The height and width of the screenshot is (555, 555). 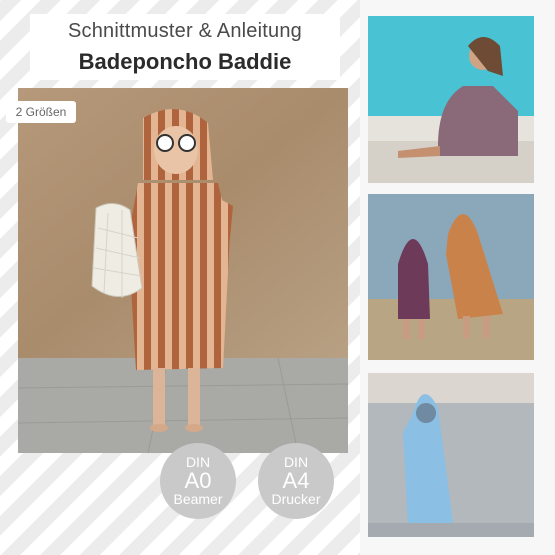 I want to click on format-circle-a4: DIN A4 Drucker, so click(x=296, y=481).